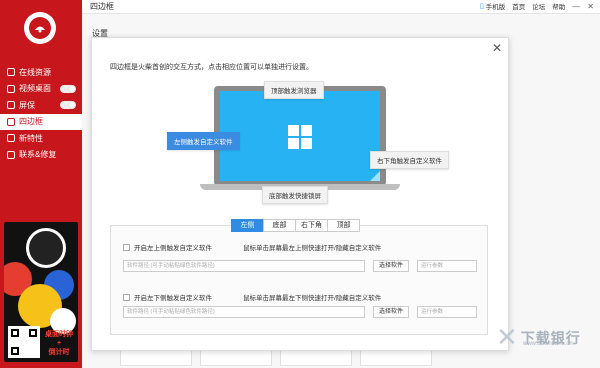 This screenshot has height=368, width=600. What do you see at coordinates (46, 248) in the screenshot?
I see `clock-icon` at bounding box center [46, 248].